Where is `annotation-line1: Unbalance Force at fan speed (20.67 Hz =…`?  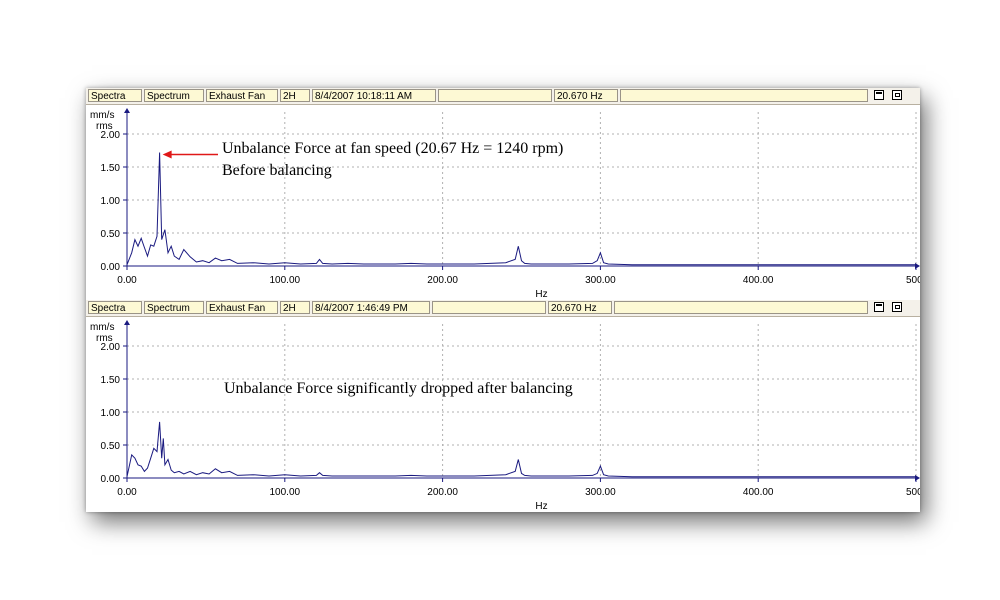
annotation-line1: Unbalance Force at fan speed (20.67 Hz =… is located at coordinates (393, 148).